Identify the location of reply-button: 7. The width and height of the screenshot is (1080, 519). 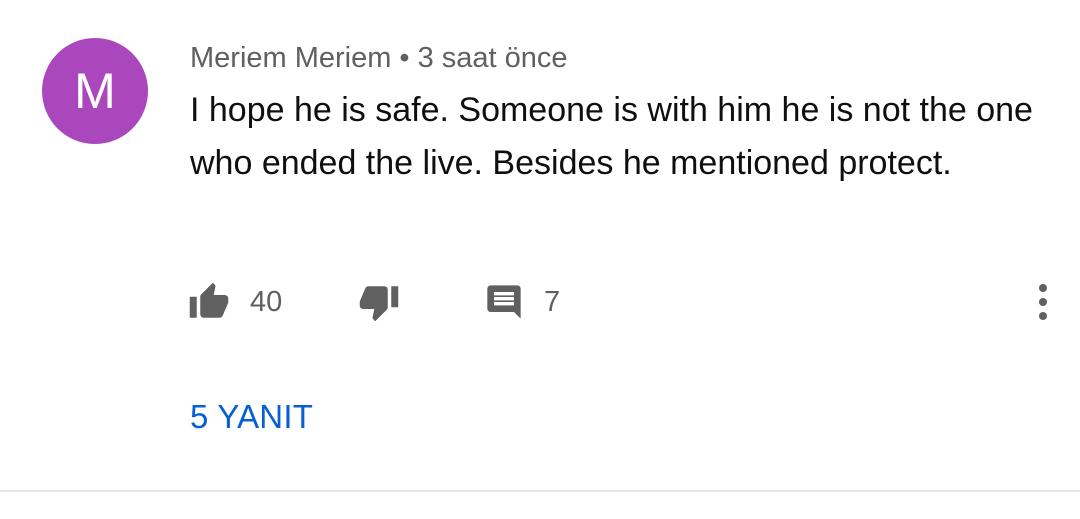
(522, 302).